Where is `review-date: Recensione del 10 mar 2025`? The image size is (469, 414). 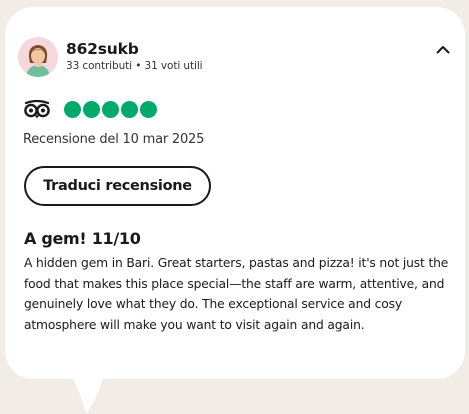 review-date: Recensione del 10 mar 2025 is located at coordinates (114, 139).